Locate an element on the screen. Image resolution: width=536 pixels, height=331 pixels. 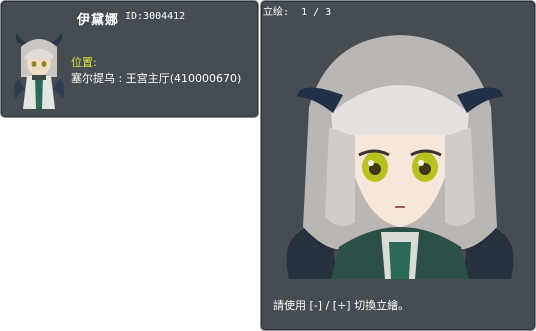
prev-portrait-key: [-] is located at coordinates (316, 305).